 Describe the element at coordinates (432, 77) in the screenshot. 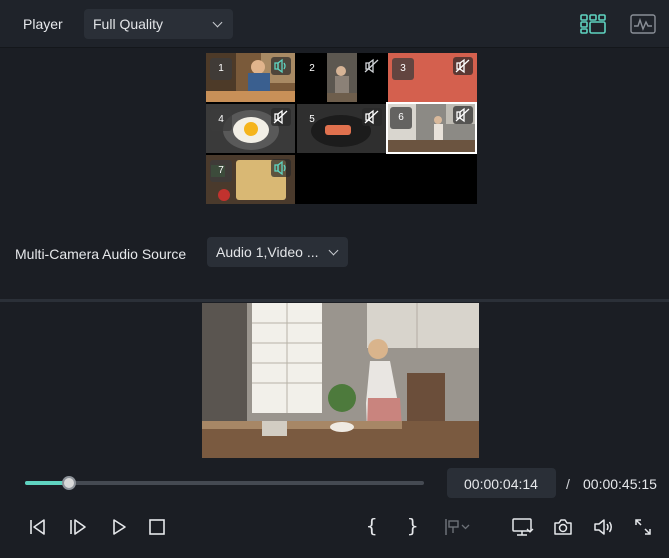

I see `camera-tile: 3` at that location.